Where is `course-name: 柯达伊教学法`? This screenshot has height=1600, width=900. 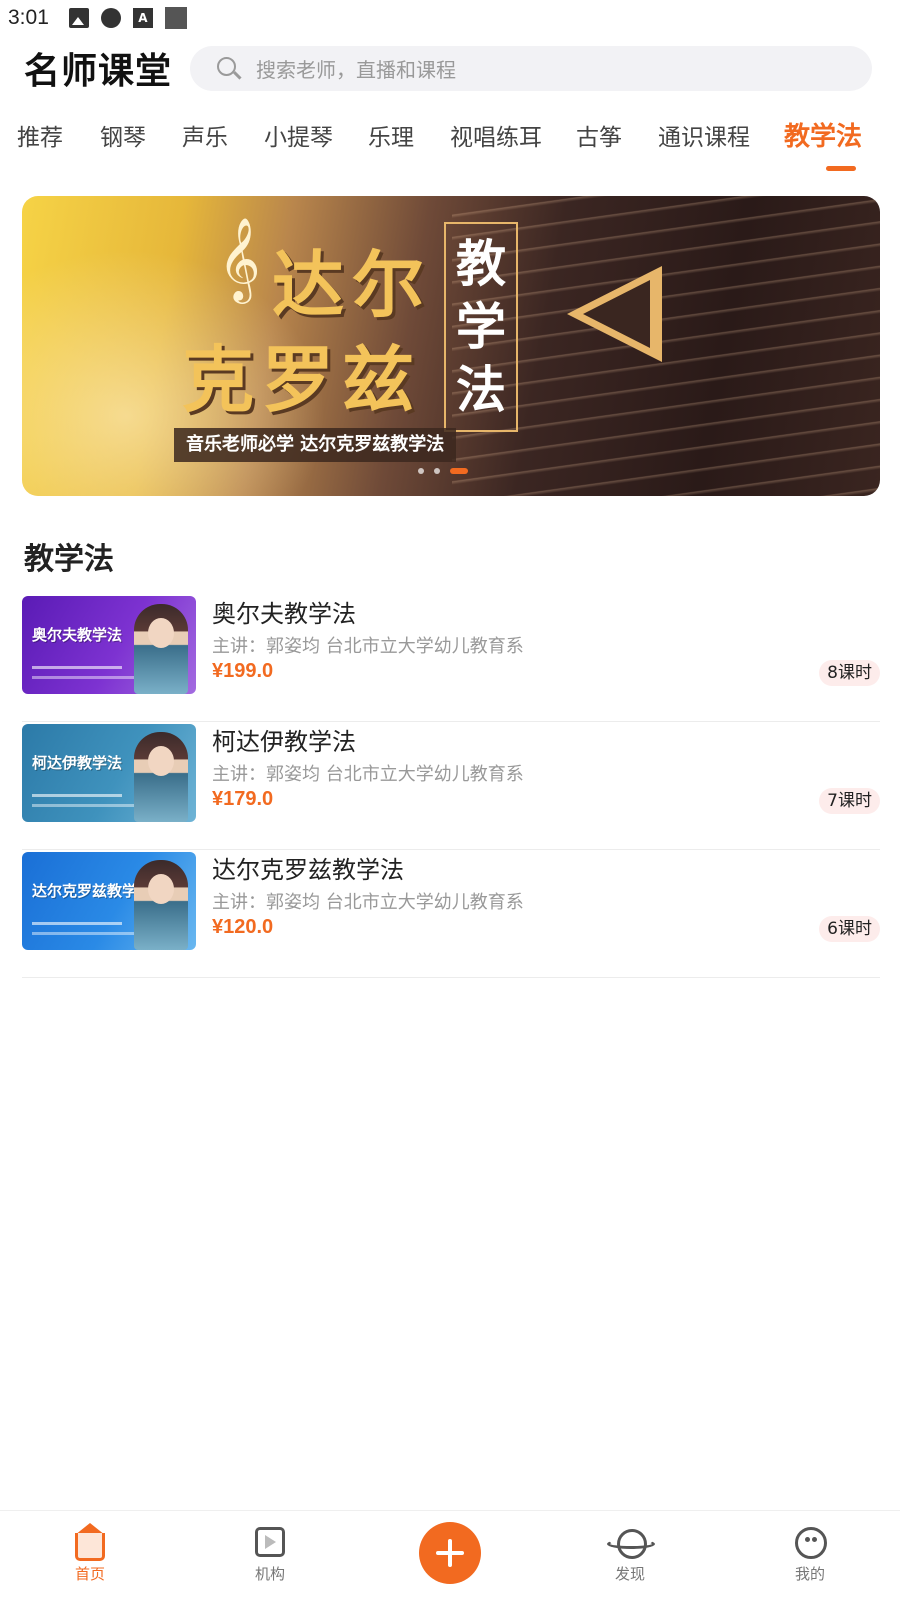
course-name: 柯达伊教学法 is located at coordinates (284, 739).